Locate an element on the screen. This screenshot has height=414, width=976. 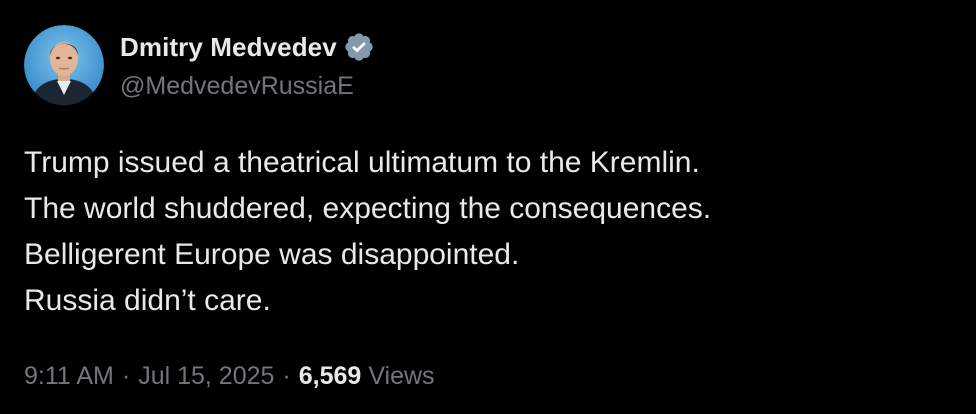
avatar-image is located at coordinates (64, 65).